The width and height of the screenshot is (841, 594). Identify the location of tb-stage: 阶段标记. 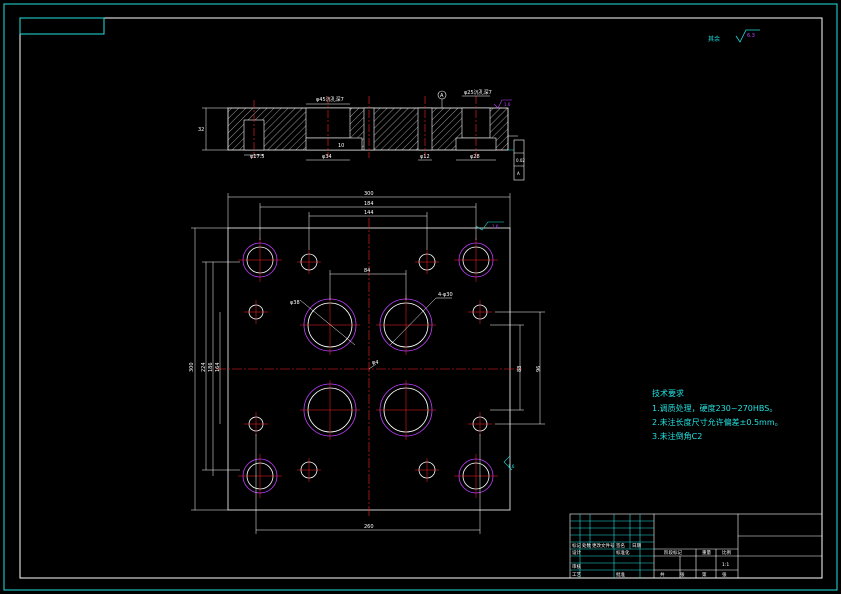
(673, 552).